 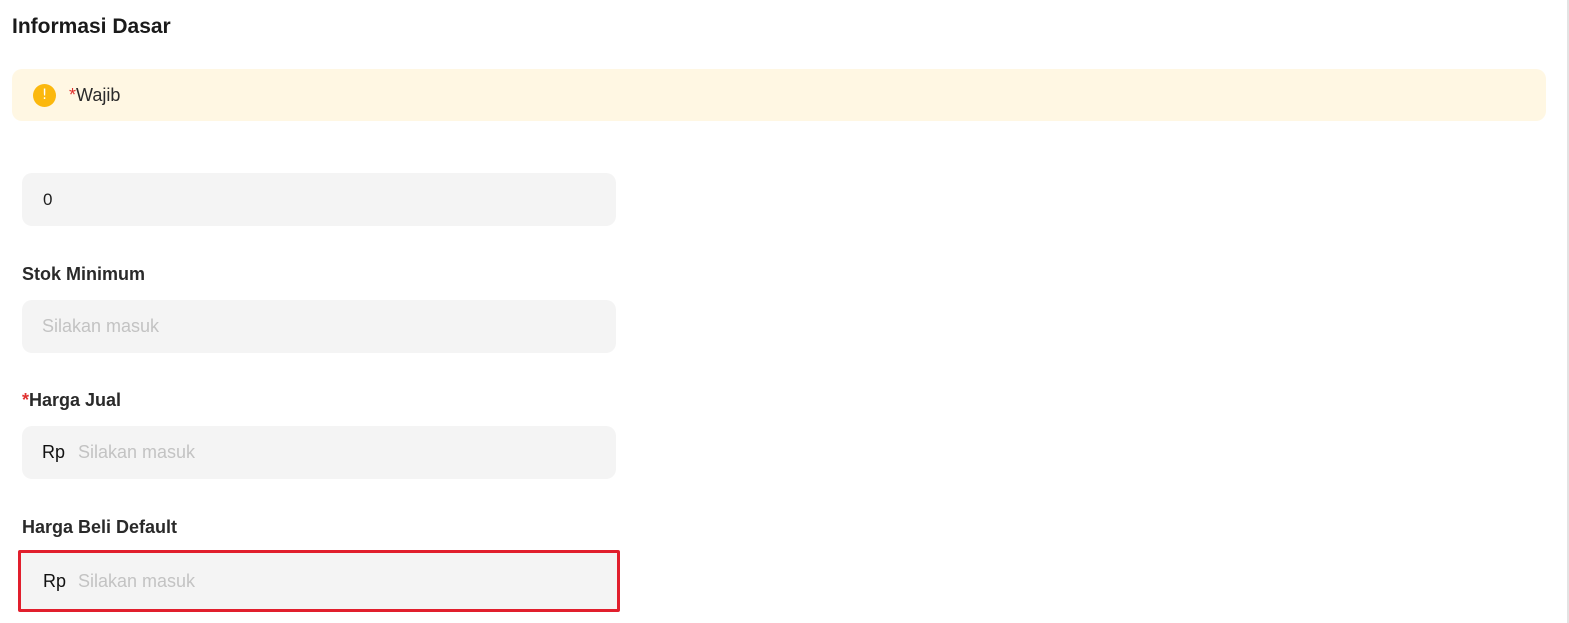 I want to click on min-stock-label: Stok Minimum, so click(x=84, y=274).